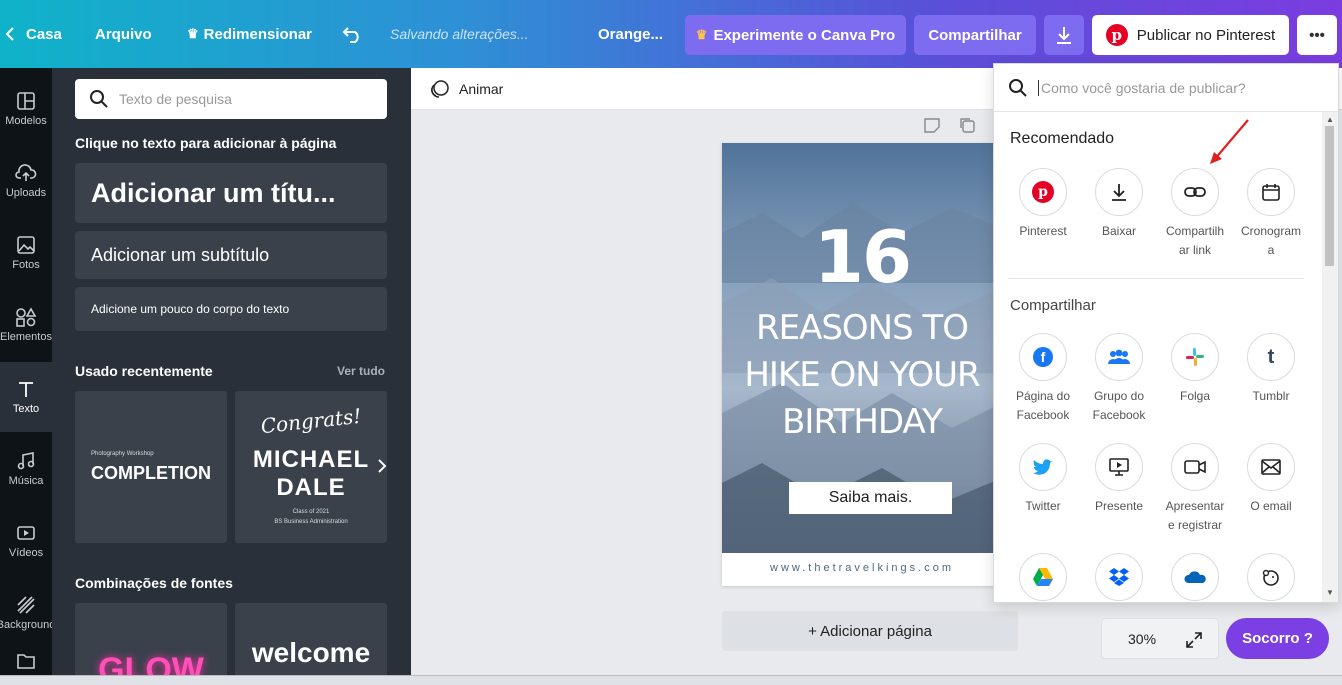 The height and width of the screenshot is (685, 1342). Describe the element at coordinates (1317, 35) in the screenshot. I see `more-options-button: •••` at that location.